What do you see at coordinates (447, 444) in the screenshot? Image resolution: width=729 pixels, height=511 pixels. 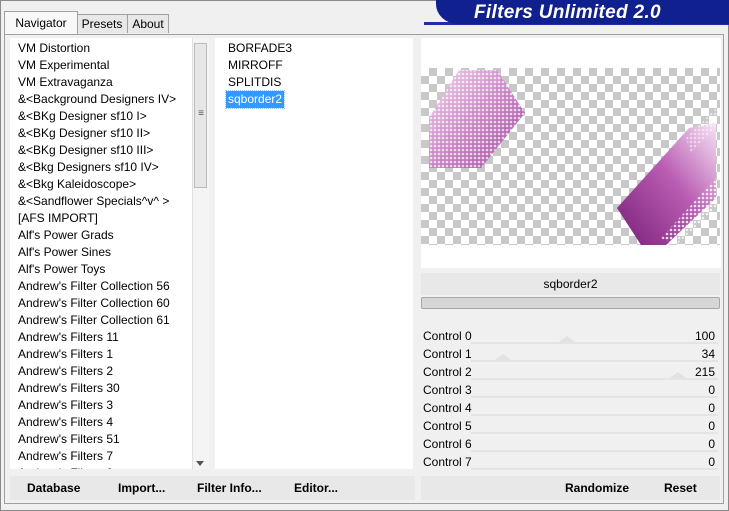 I see `control-label: Control 6` at bounding box center [447, 444].